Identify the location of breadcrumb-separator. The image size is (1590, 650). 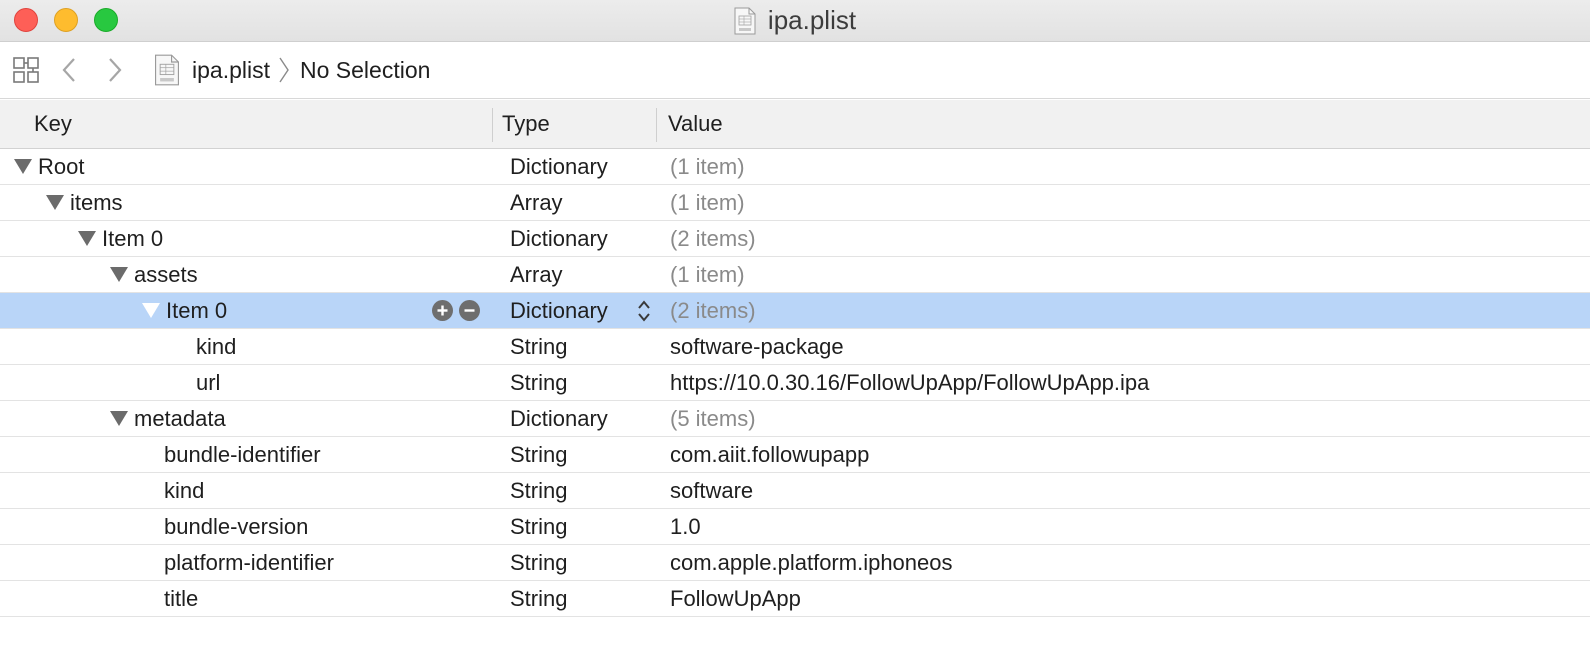
(284, 70).